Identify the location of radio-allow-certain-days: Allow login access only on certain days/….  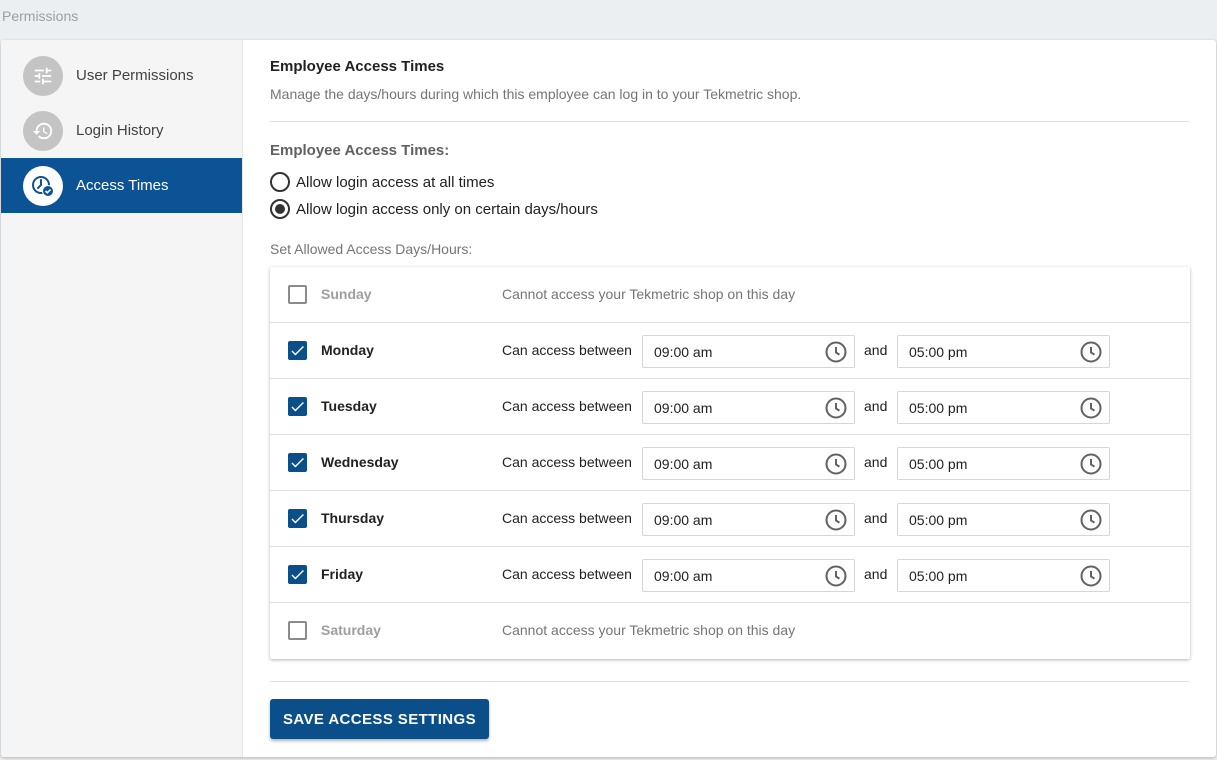
(434, 209).